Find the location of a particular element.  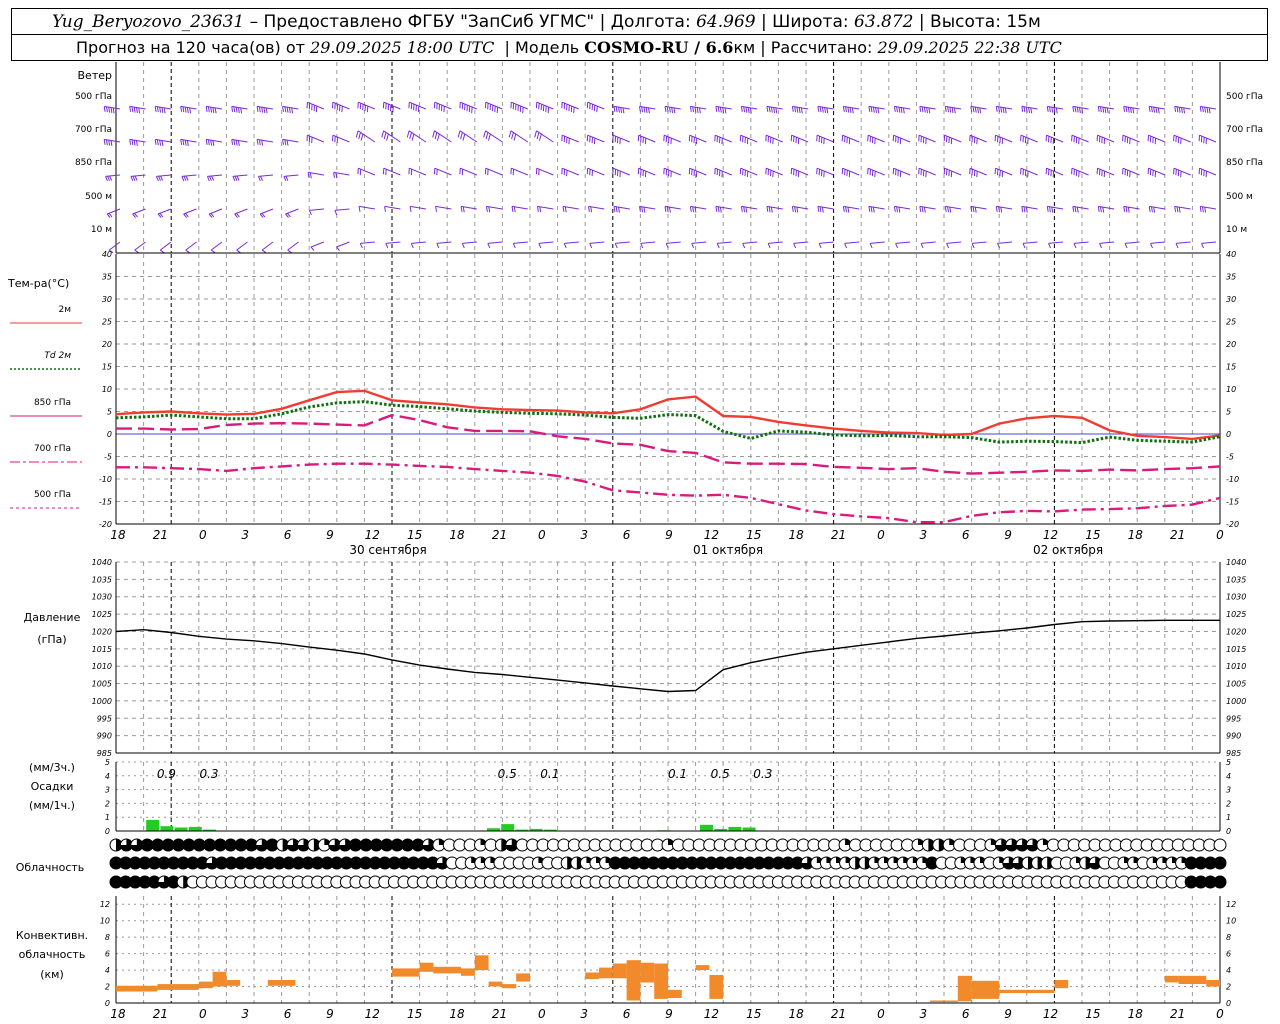

conv-ytick-left: 4 is located at coordinates (107, 970).